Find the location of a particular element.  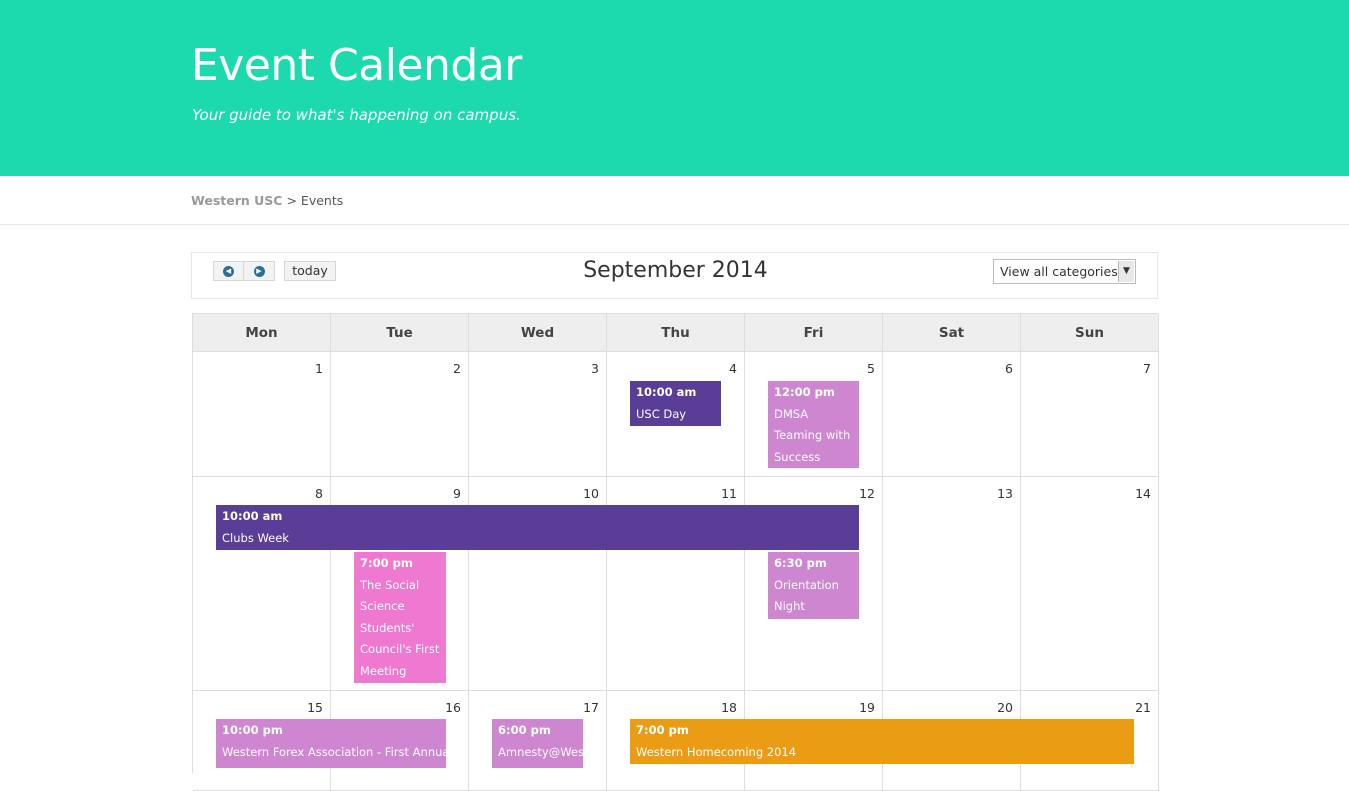

day-number: 19 is located at coordinates (867, 707).